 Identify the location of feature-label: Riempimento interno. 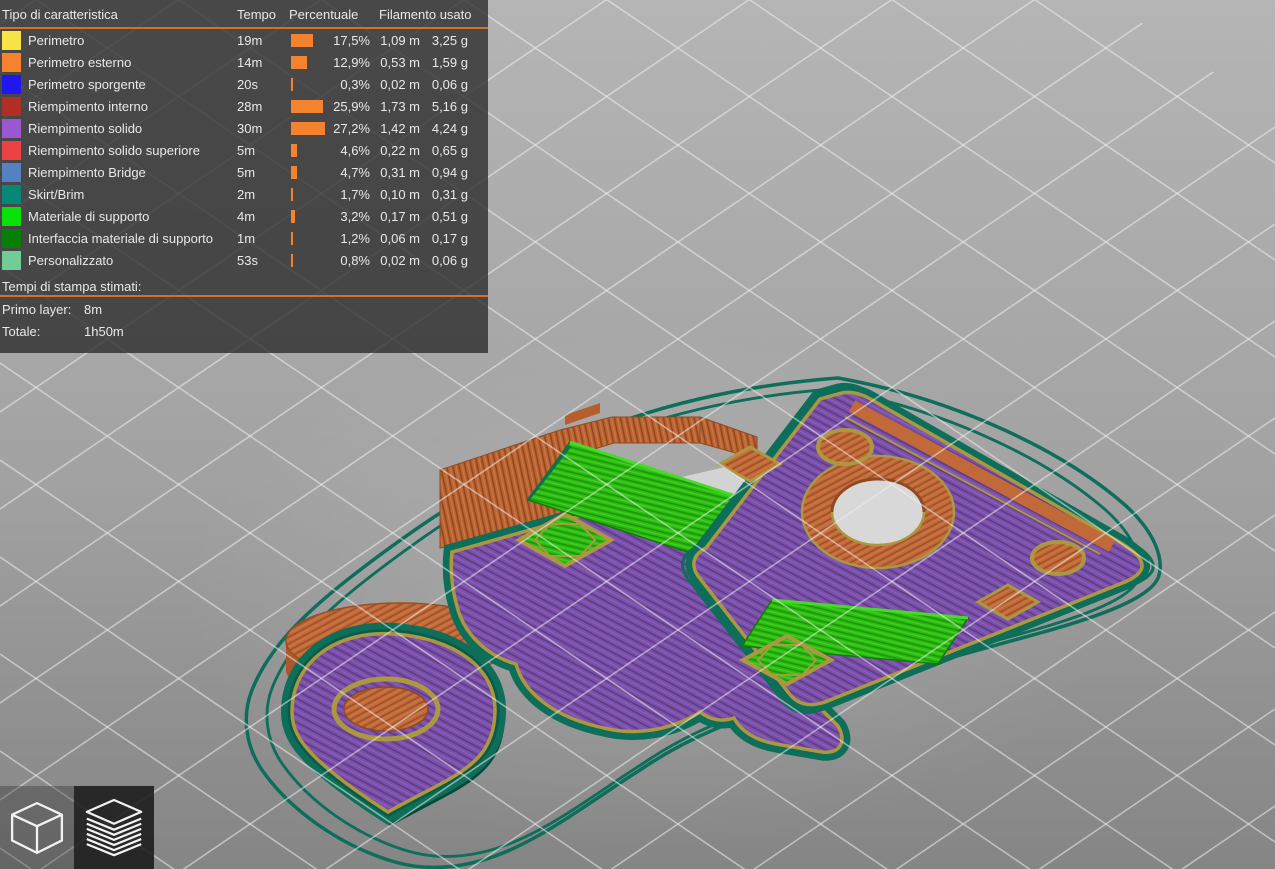
(88, 106).